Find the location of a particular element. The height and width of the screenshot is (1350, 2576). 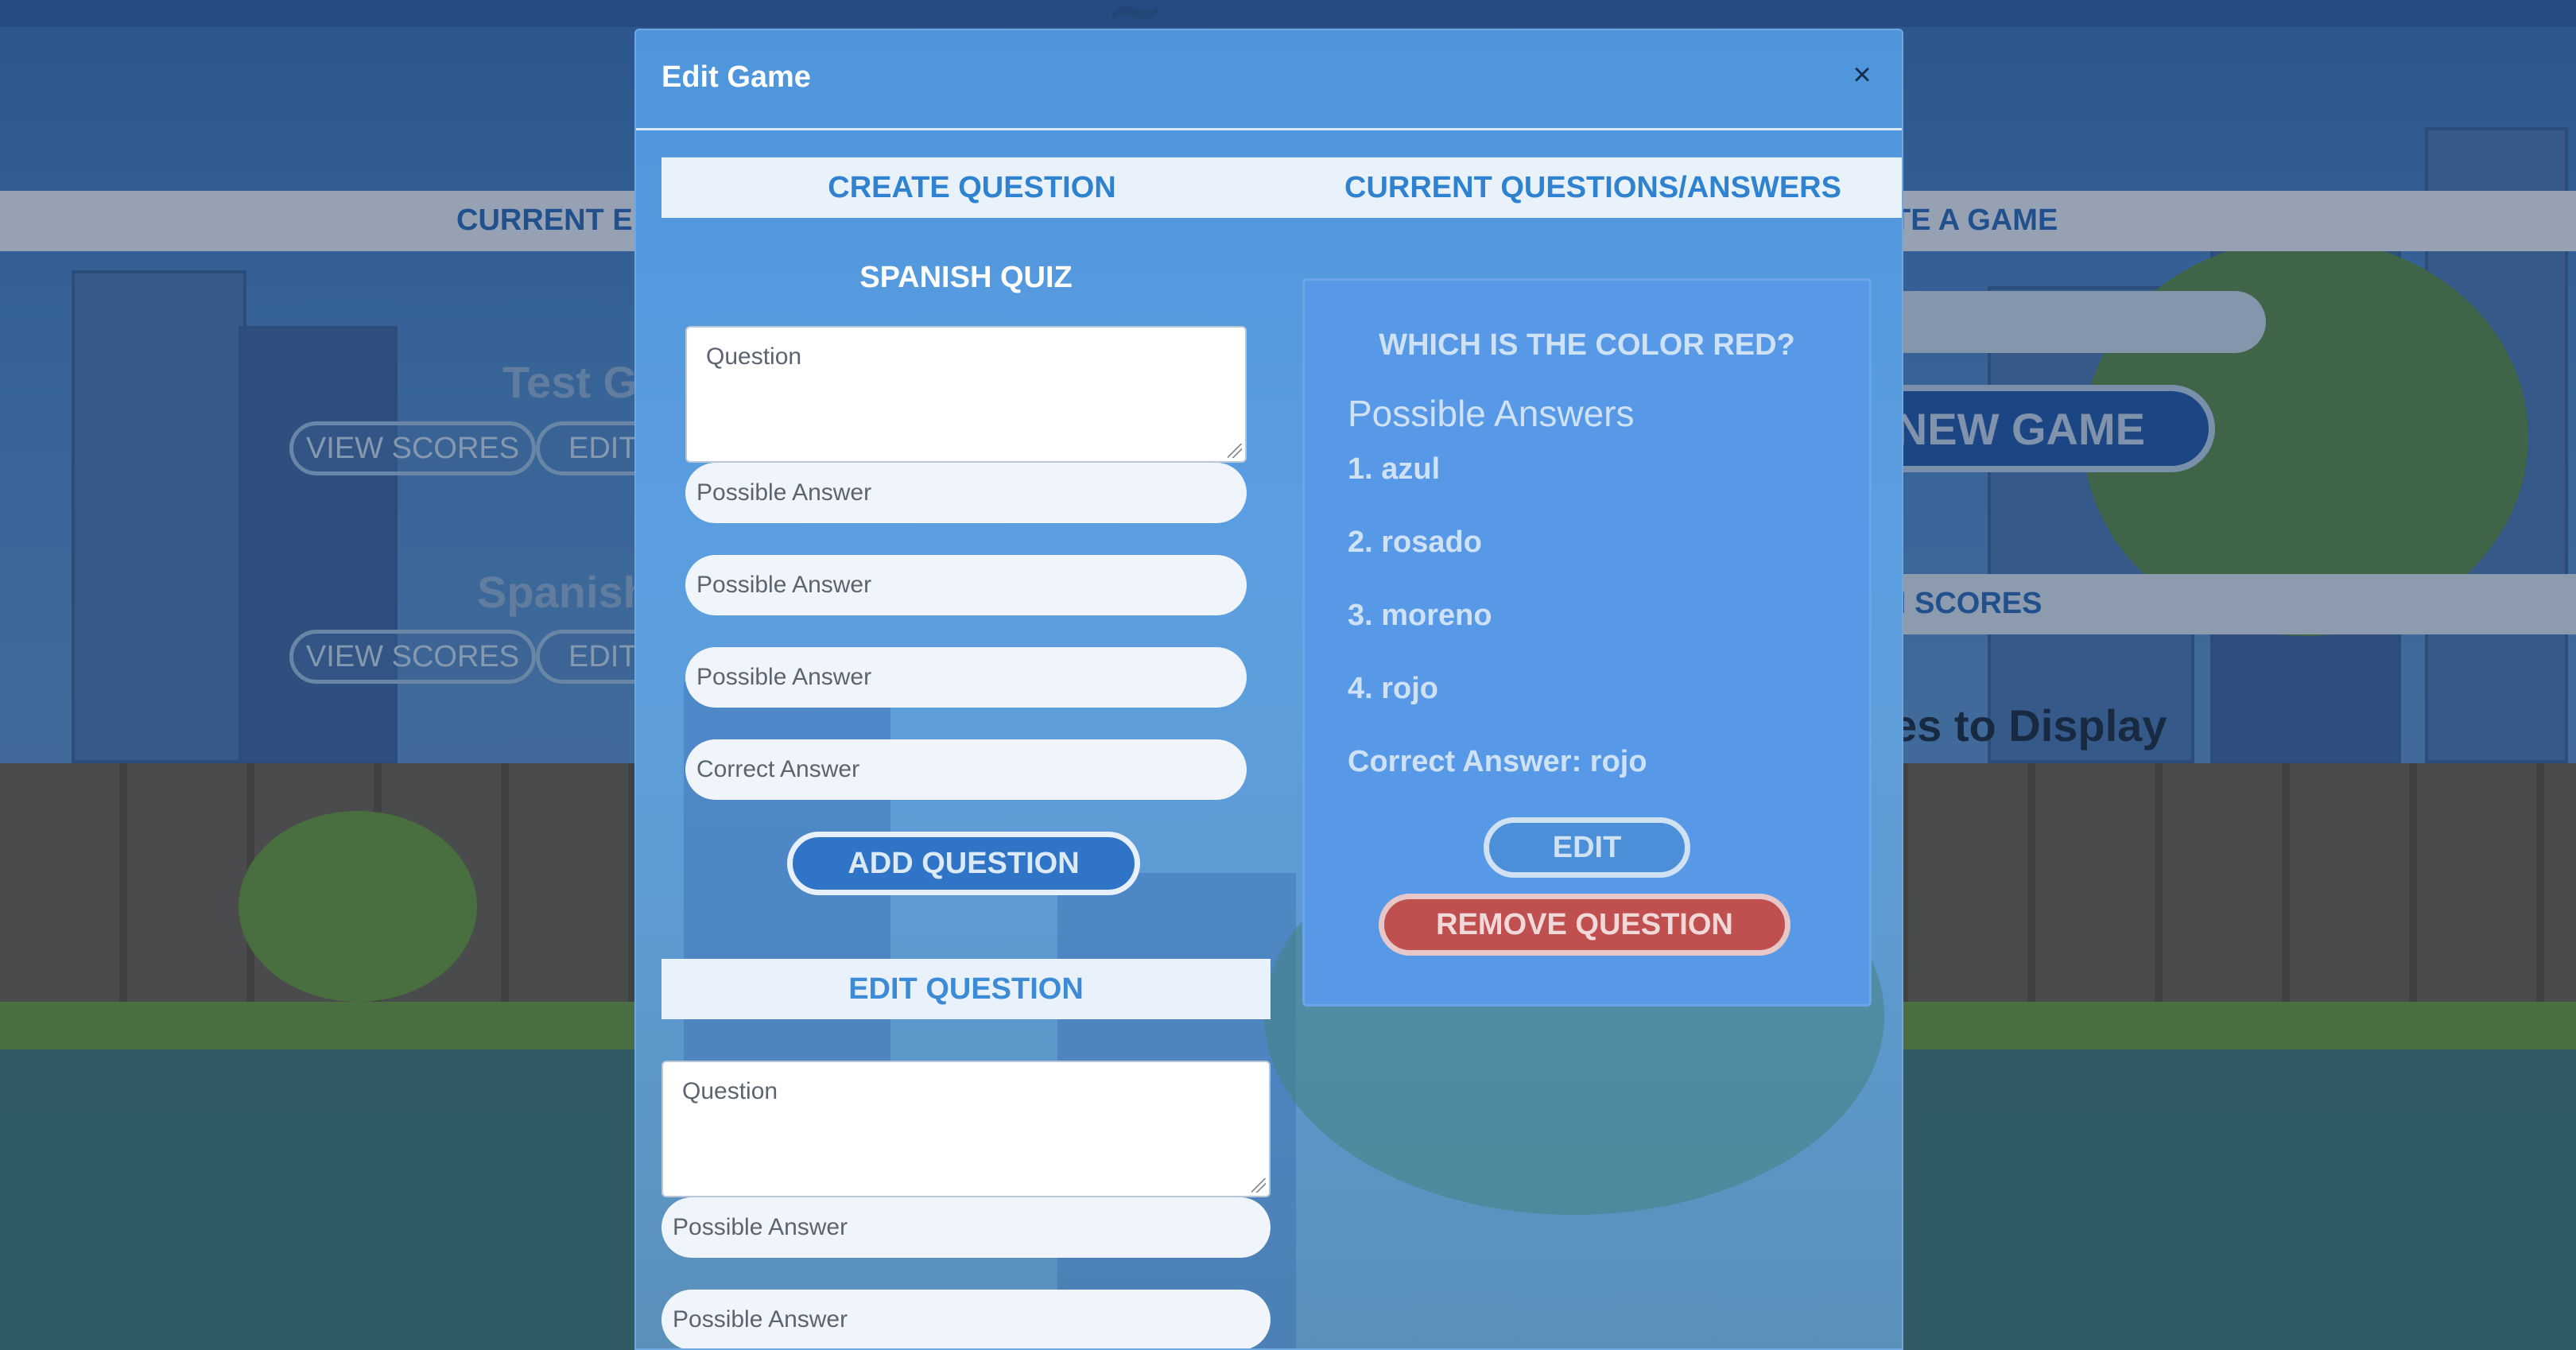

correct-answer-input: Correct Answer is located at coordinates (966, 770).